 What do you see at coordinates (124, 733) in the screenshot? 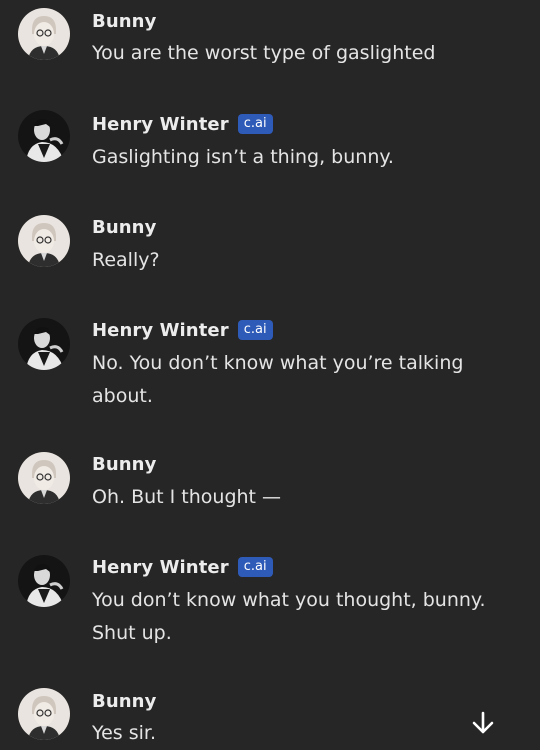
I see `message-text: Yes sir.` at bounding box center [124, 733].